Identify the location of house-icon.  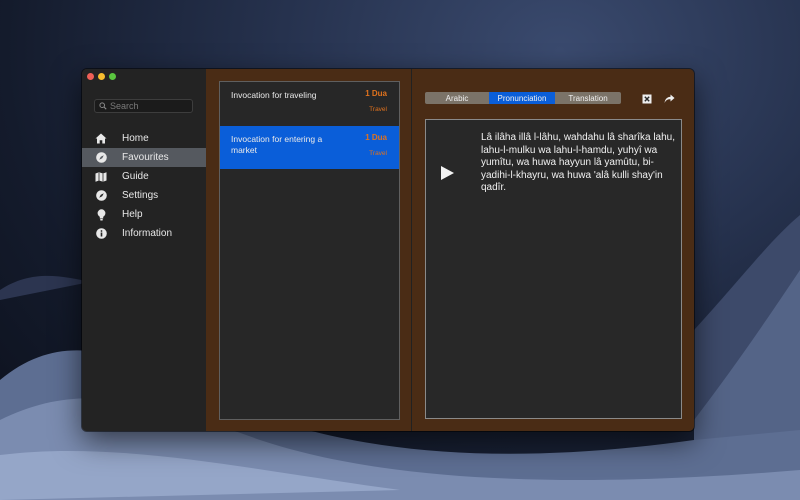
(101, 139).